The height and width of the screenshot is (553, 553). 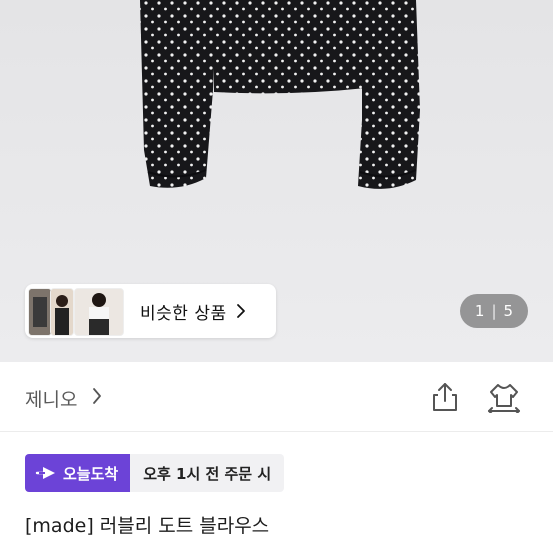 What do you see at coordinates (183, 313) in the screenshot?
I see `similar-products-label: 비슷한 상품` at bounding box center [183, 313].